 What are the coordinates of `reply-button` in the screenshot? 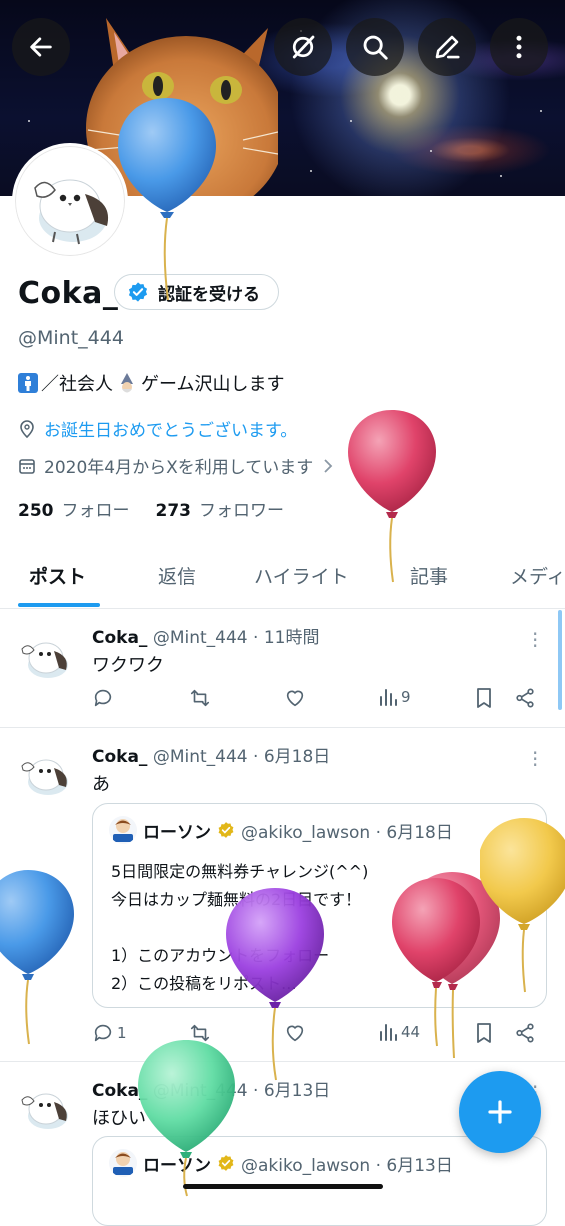 It's located at (103, 698).